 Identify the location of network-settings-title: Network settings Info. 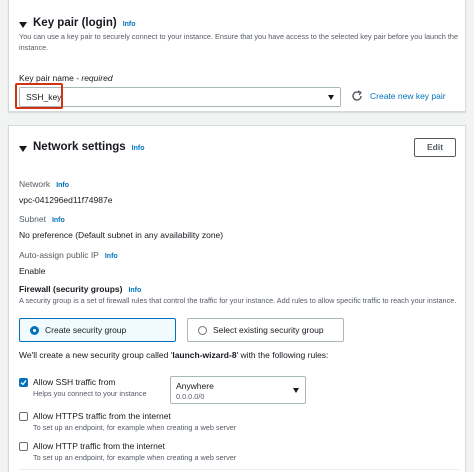
(89, 147).